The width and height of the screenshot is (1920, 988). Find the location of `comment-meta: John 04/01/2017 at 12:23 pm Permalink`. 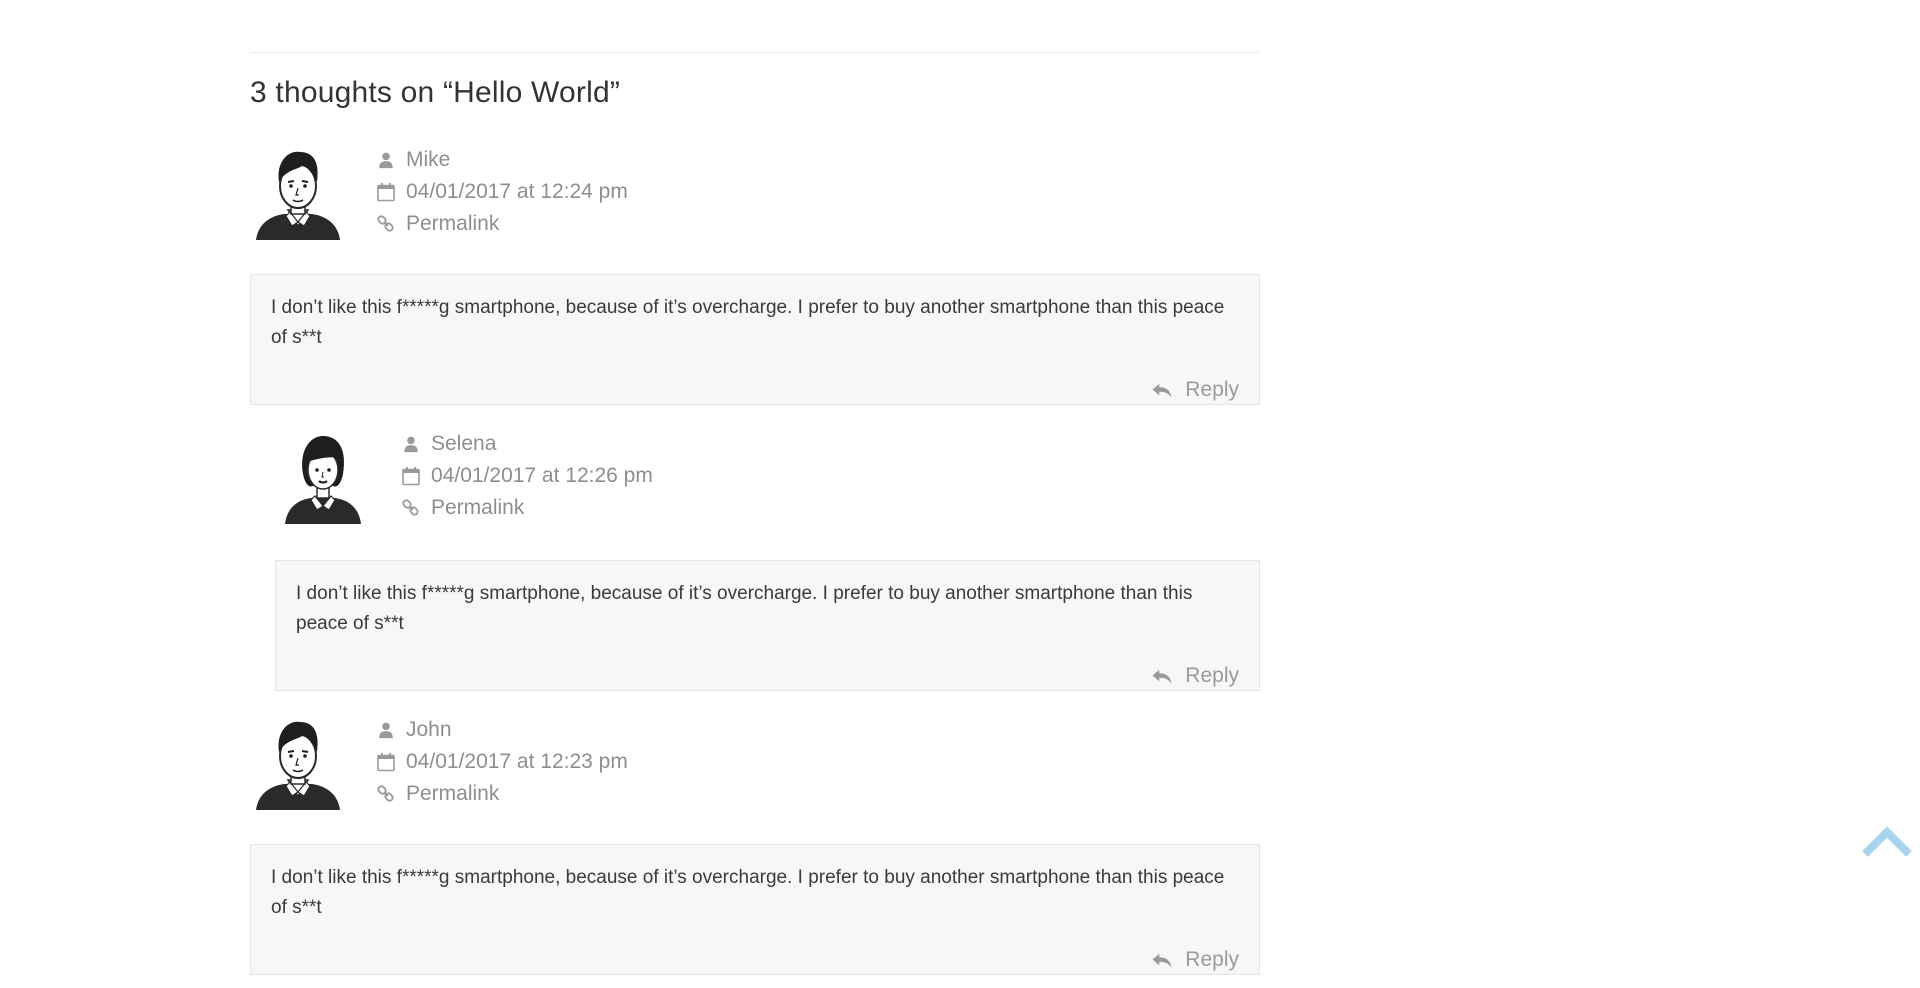

comment-meta: John 04/01/2017 at 12:23 pm Permalink is located at coordinates (502, 762).